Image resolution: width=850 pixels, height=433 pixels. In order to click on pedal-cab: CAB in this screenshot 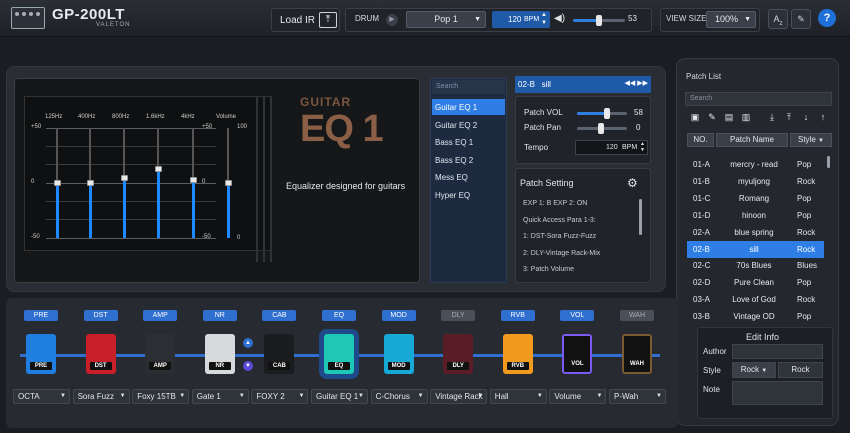, I will do `click(279, 354)`.